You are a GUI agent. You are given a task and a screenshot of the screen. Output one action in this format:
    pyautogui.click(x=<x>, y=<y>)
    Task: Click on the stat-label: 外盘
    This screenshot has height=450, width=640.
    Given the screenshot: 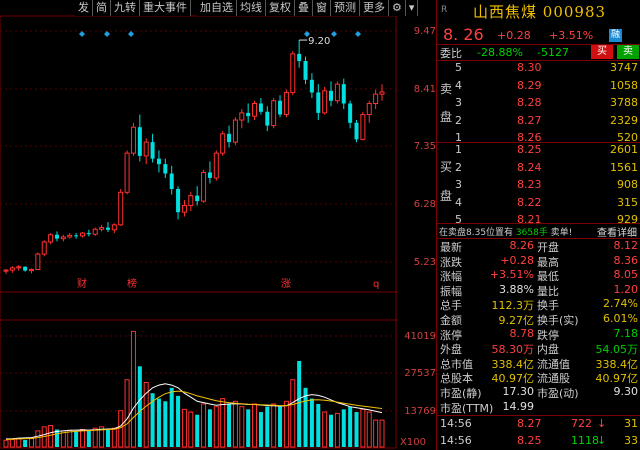 What is the action you would take?
    pyautogui.click(x=451, y=350)
    